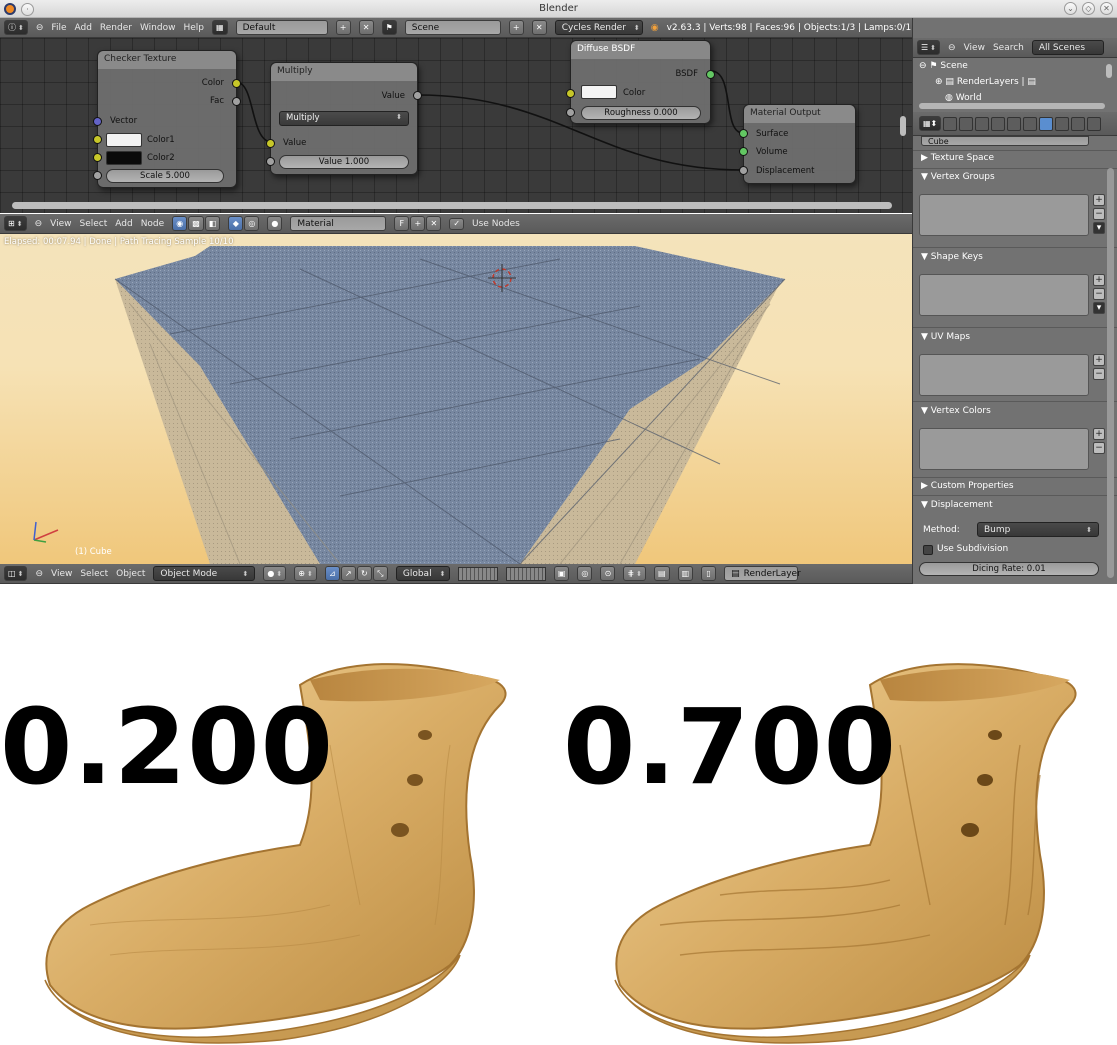 This screenshot has width=1117, height=1045. Describe the element at coordinates (998, 123) in the screenshot. I see `object-tab-icon` at that location.